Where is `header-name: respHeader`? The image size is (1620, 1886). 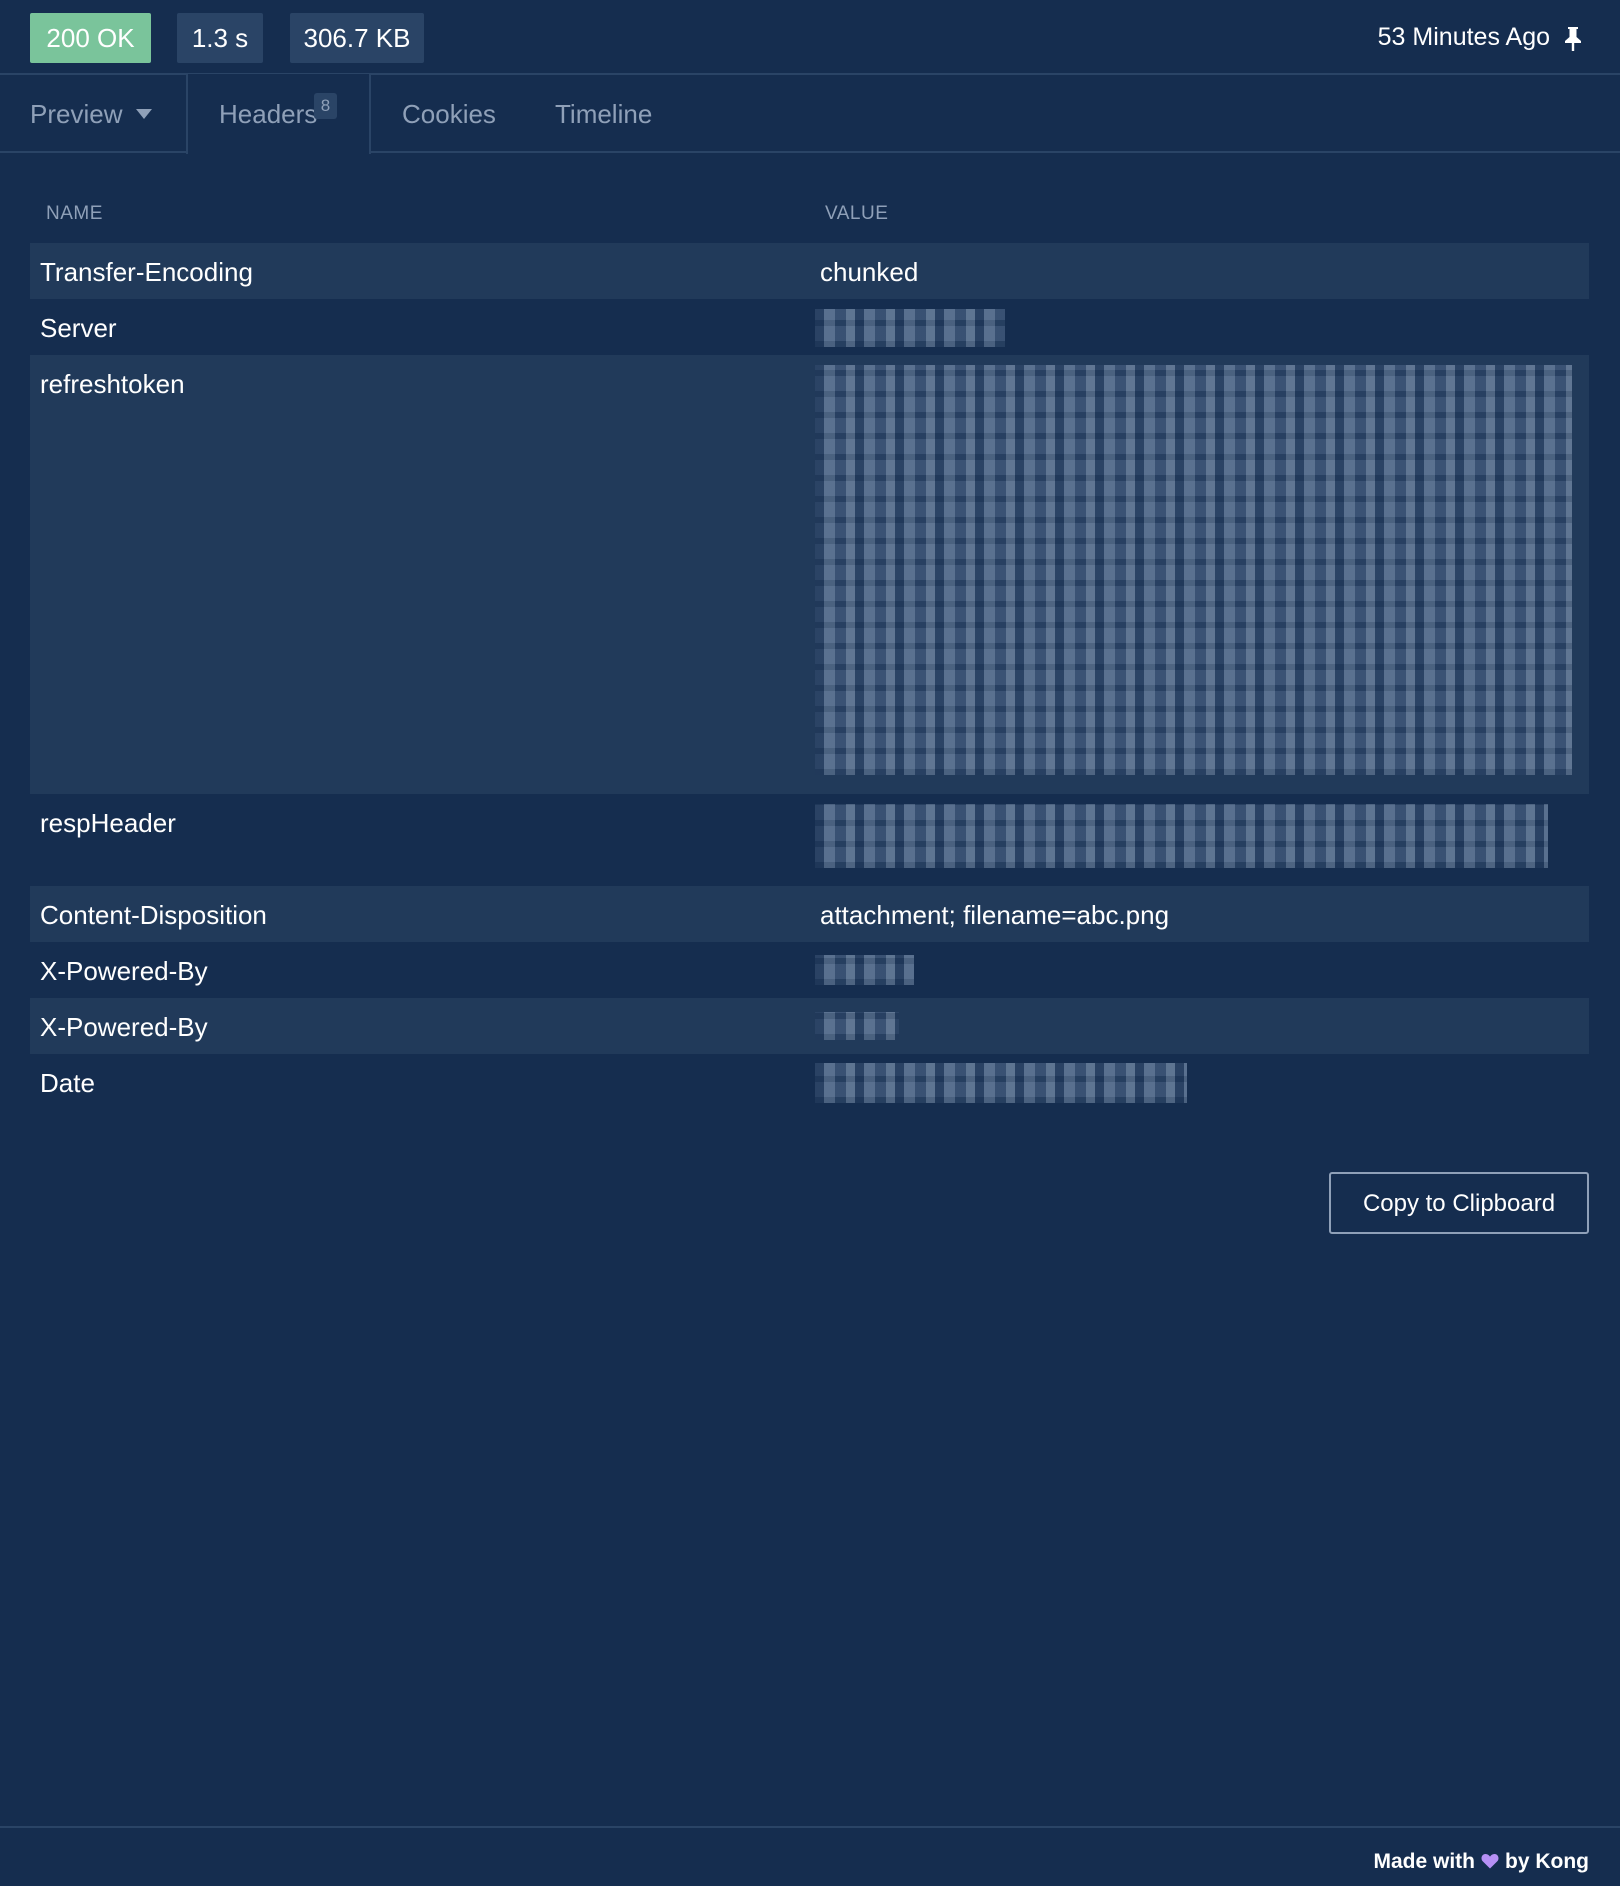
header-name: respHeader is located at coordinates (108, 823).